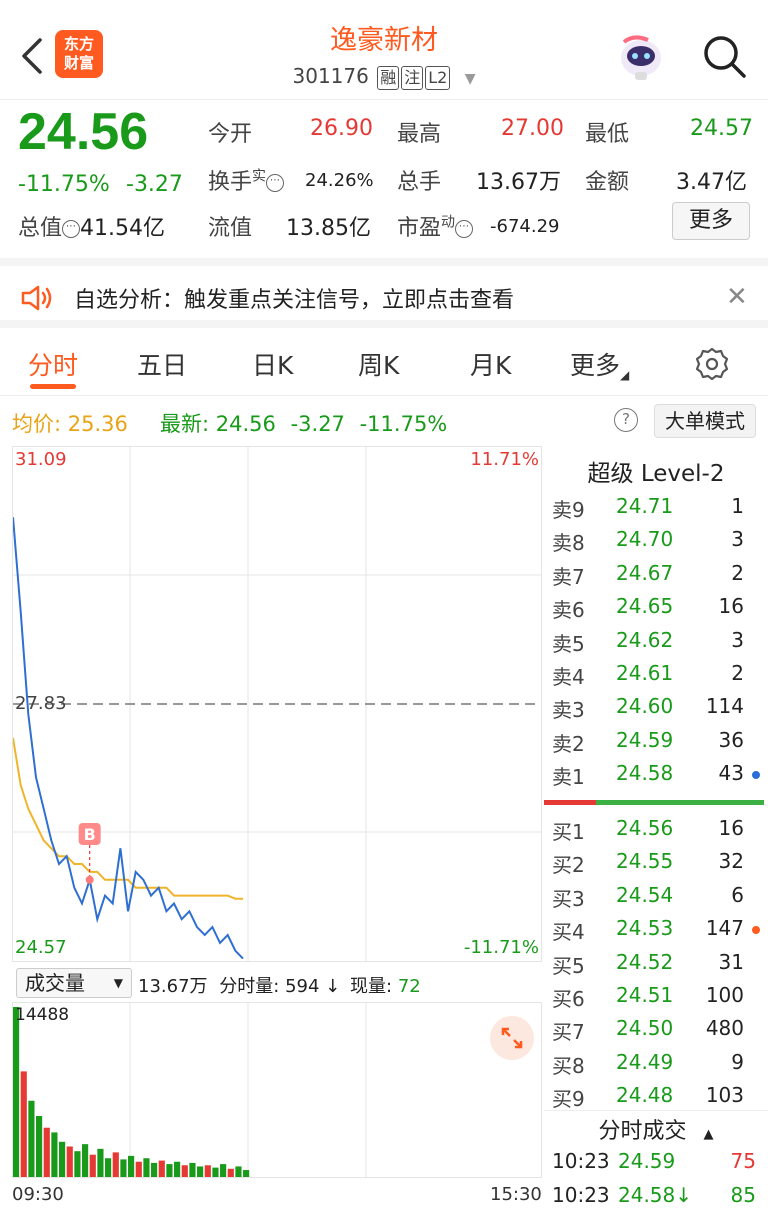 The height and width of the screenshot is (1216, 768). I want to click on y-mid-label: 27.83, so click(41, 703).